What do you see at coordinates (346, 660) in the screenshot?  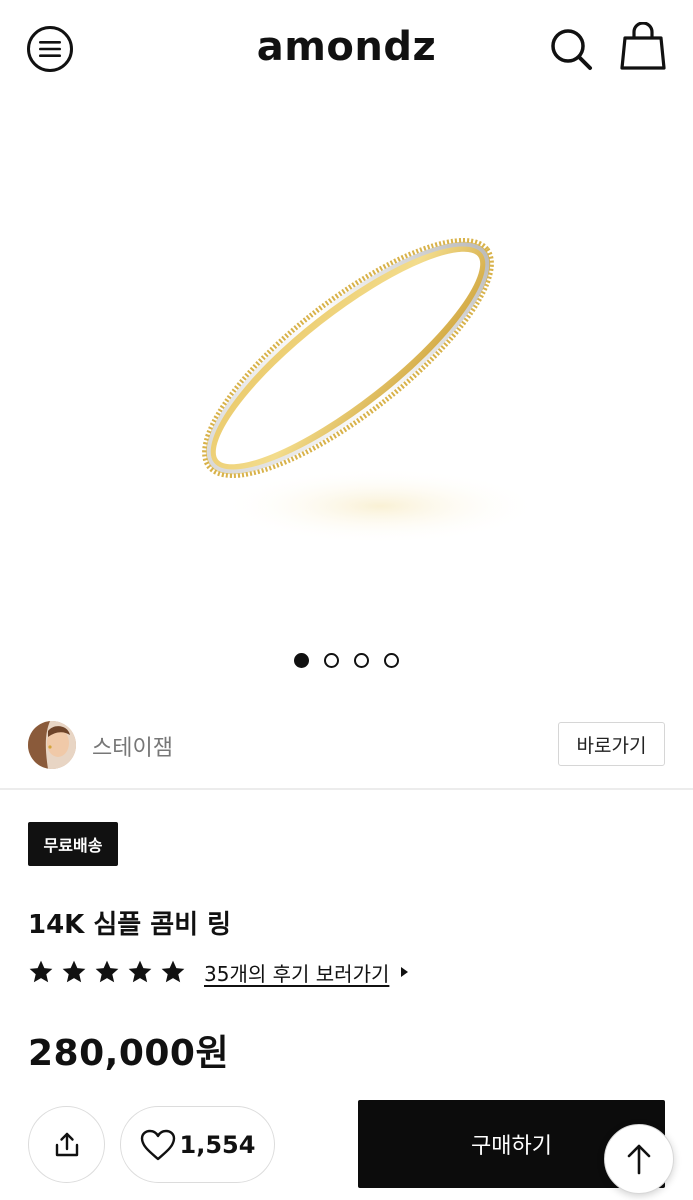 I see `carousel-dots` at bounding box center [346, 660].